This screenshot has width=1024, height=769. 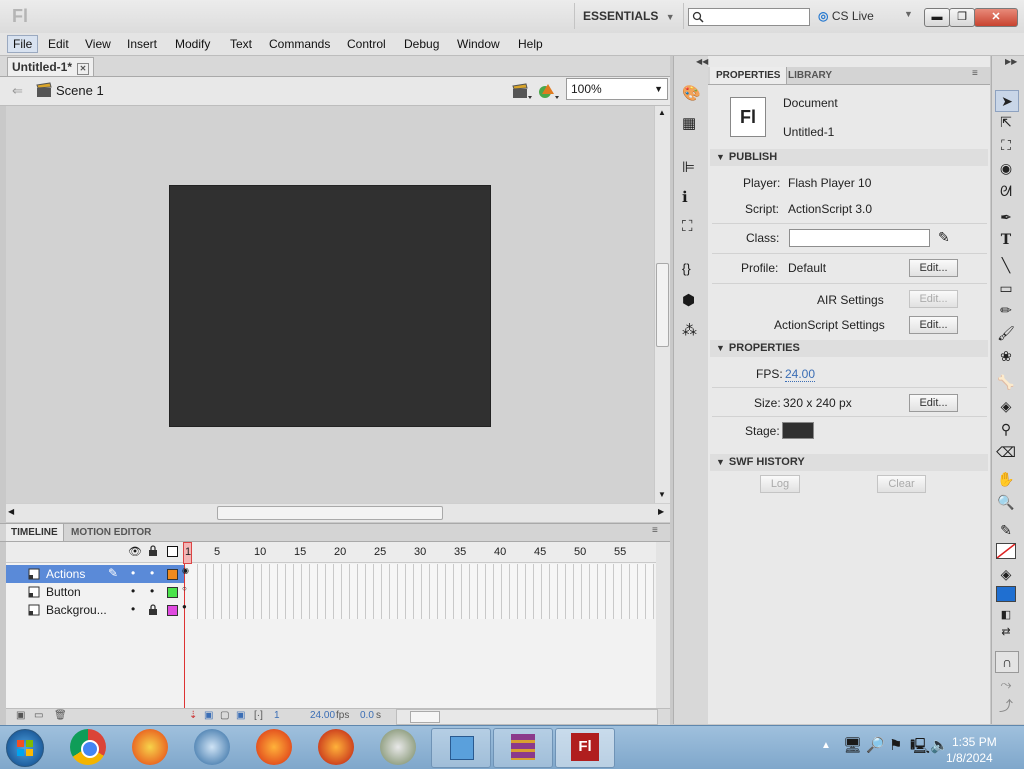 I want to click on keyframe-icon: ○, so click(x=184, y=588).